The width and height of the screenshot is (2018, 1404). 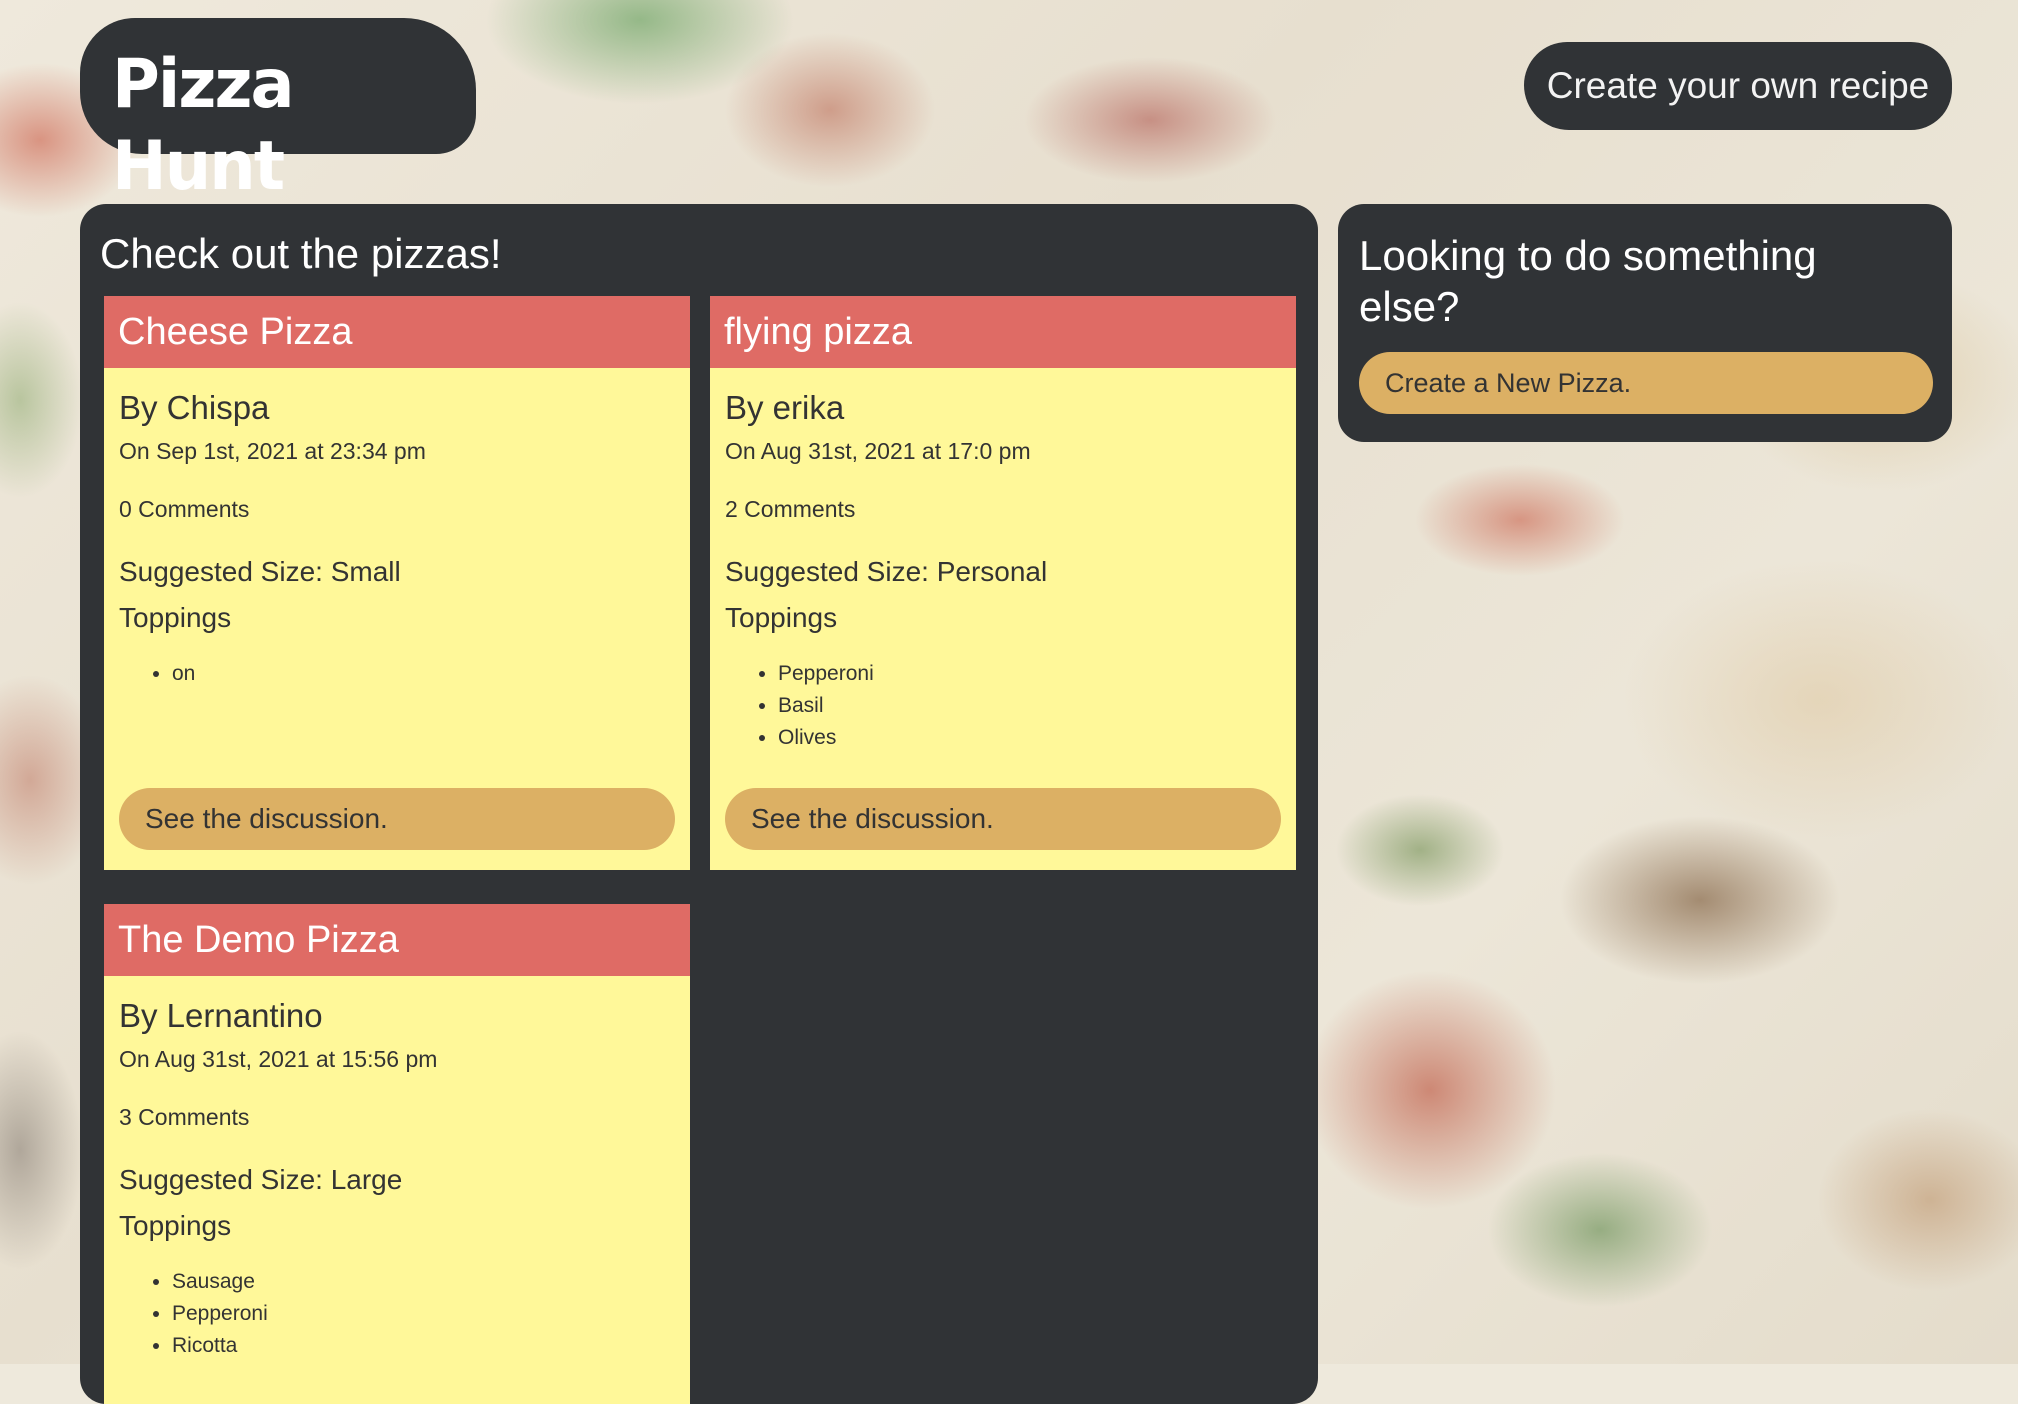 I want to click on pizza-list-title: Check out the pizzas!, so click(x=301, y=253).